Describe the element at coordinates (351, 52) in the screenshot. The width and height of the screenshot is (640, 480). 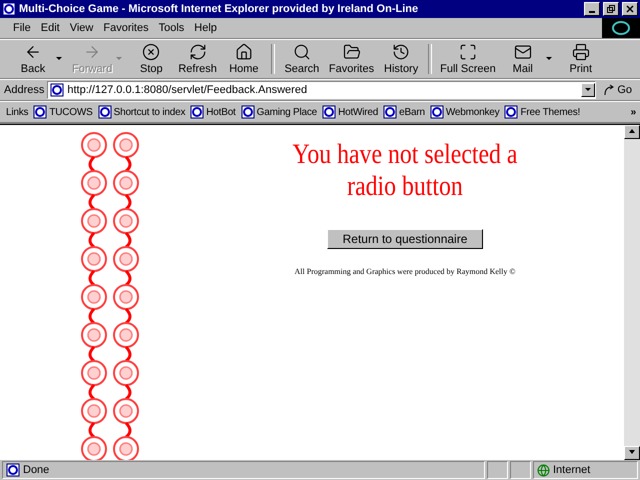
I see `folder-icon` at that location.